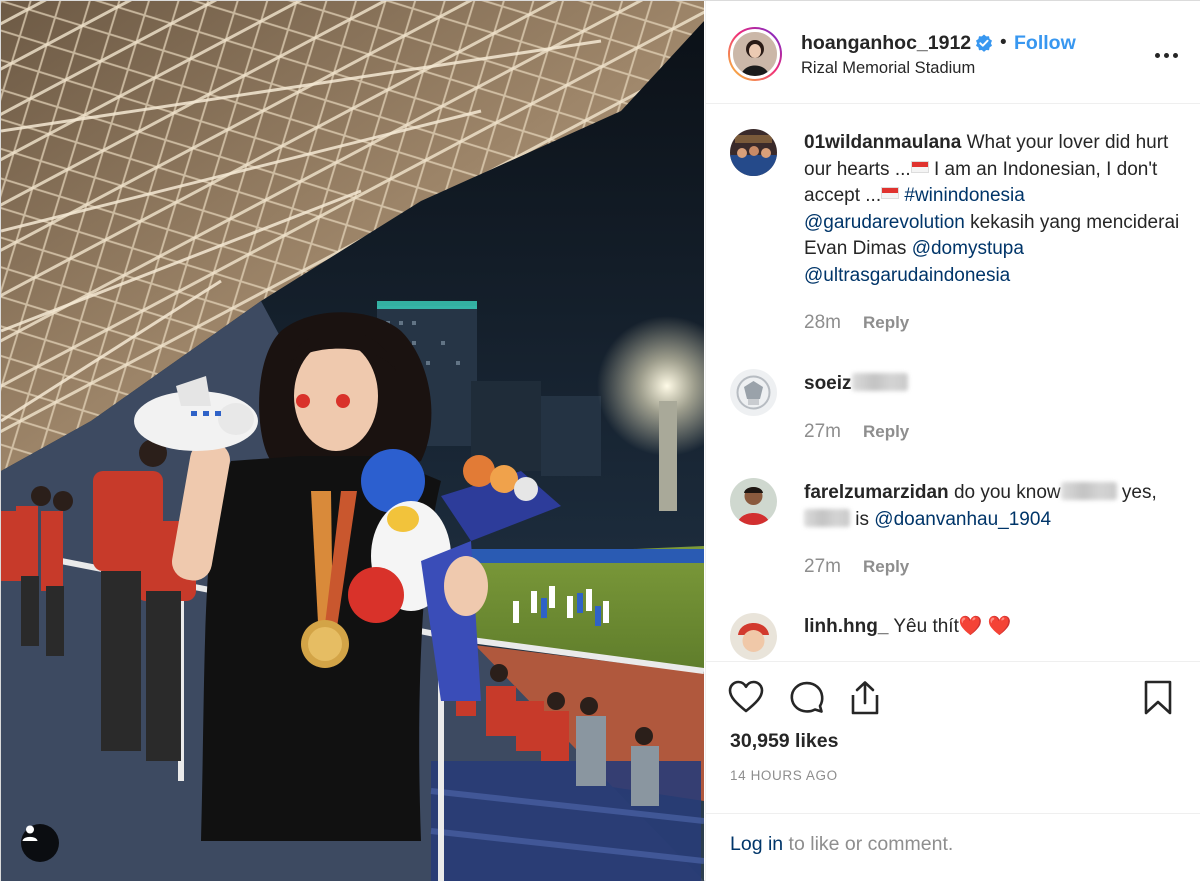 Image resolution: width=1200 pixels, height=881 pixels. What do you see at coordinates (907, 275) in the screenshot?
I see `mention-link: @ultrasgarudaindonesia` at bounding box center [907, 275].